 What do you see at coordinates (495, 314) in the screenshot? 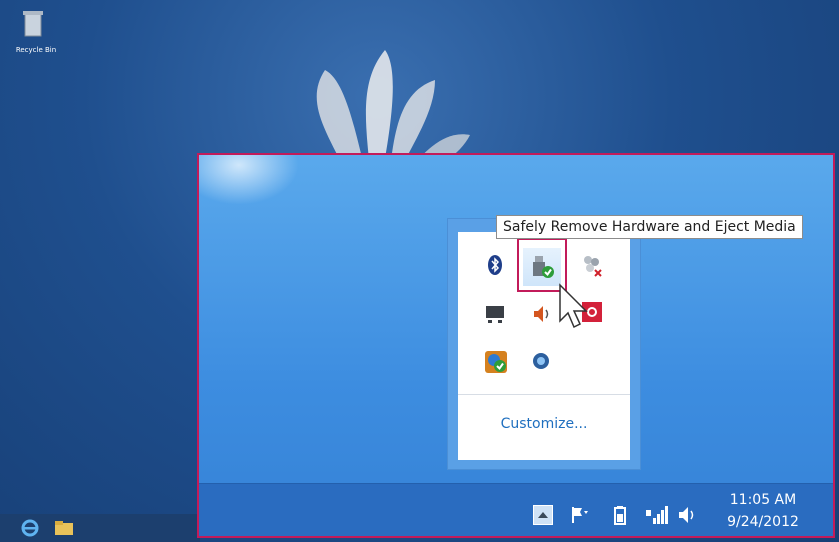
I see `display-icon` at bounding box center [495, 314].